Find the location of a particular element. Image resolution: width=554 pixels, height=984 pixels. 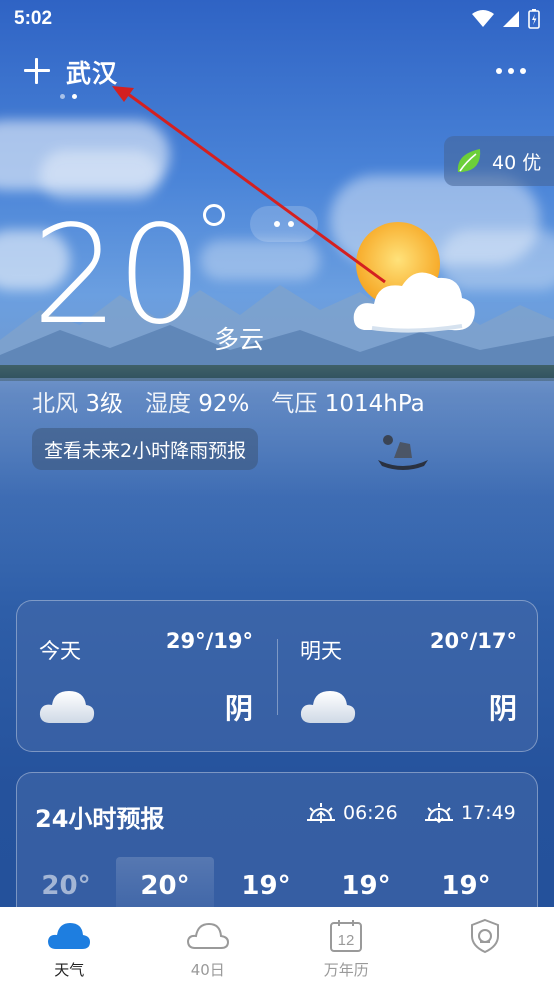

hourly-title: 24小时预报 is located at coordinates (100, 819).